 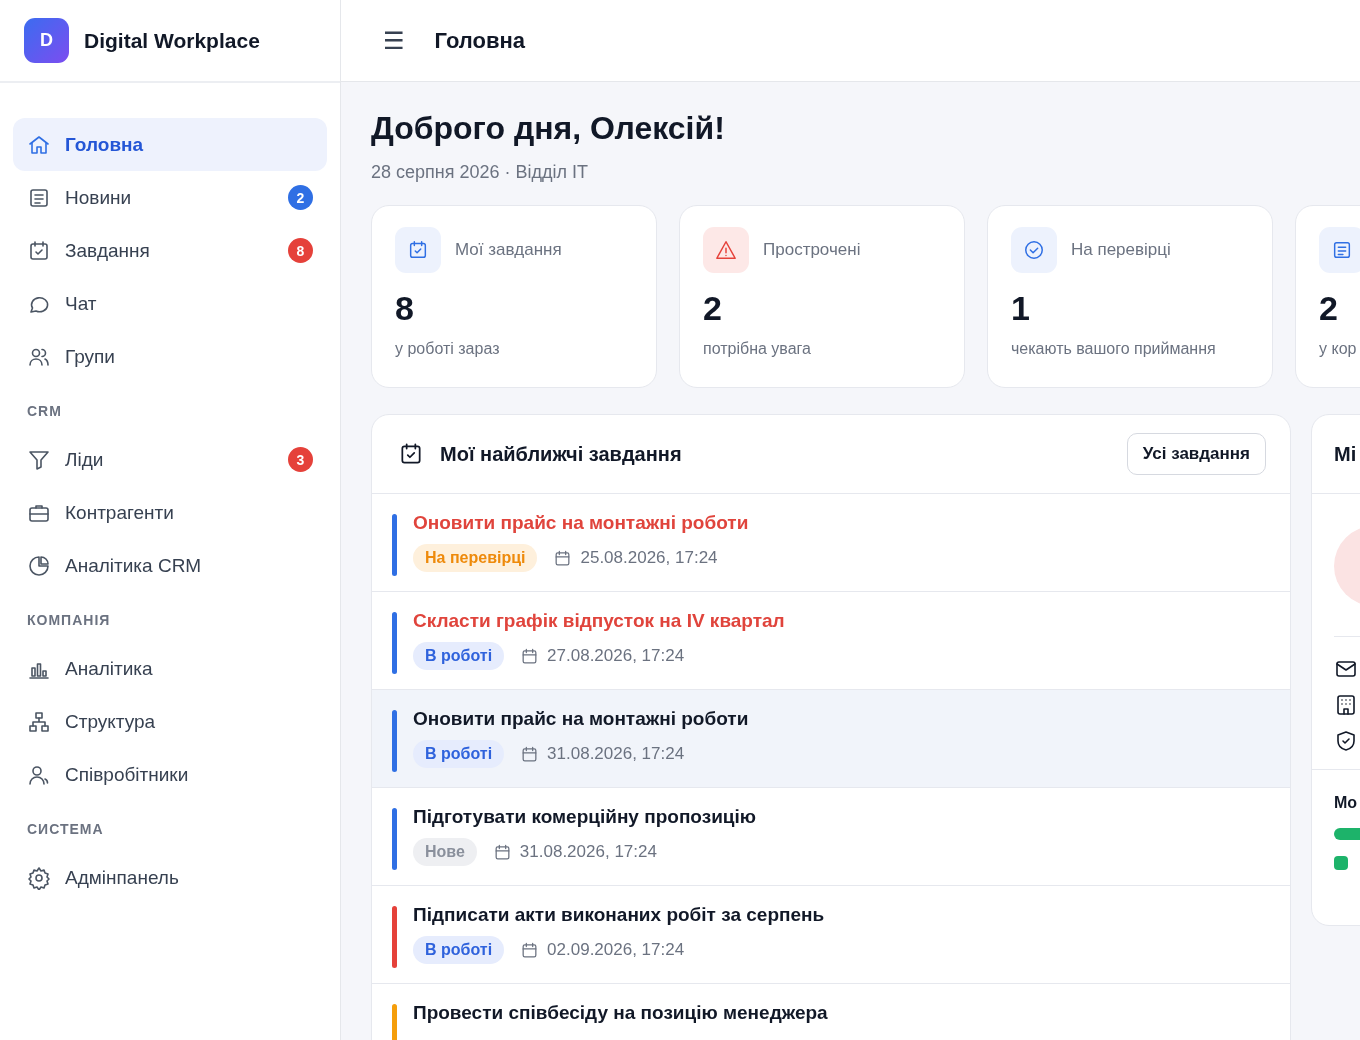 I want to click on card-title: Мої найближчі завдання, so click(x=561, y=454).